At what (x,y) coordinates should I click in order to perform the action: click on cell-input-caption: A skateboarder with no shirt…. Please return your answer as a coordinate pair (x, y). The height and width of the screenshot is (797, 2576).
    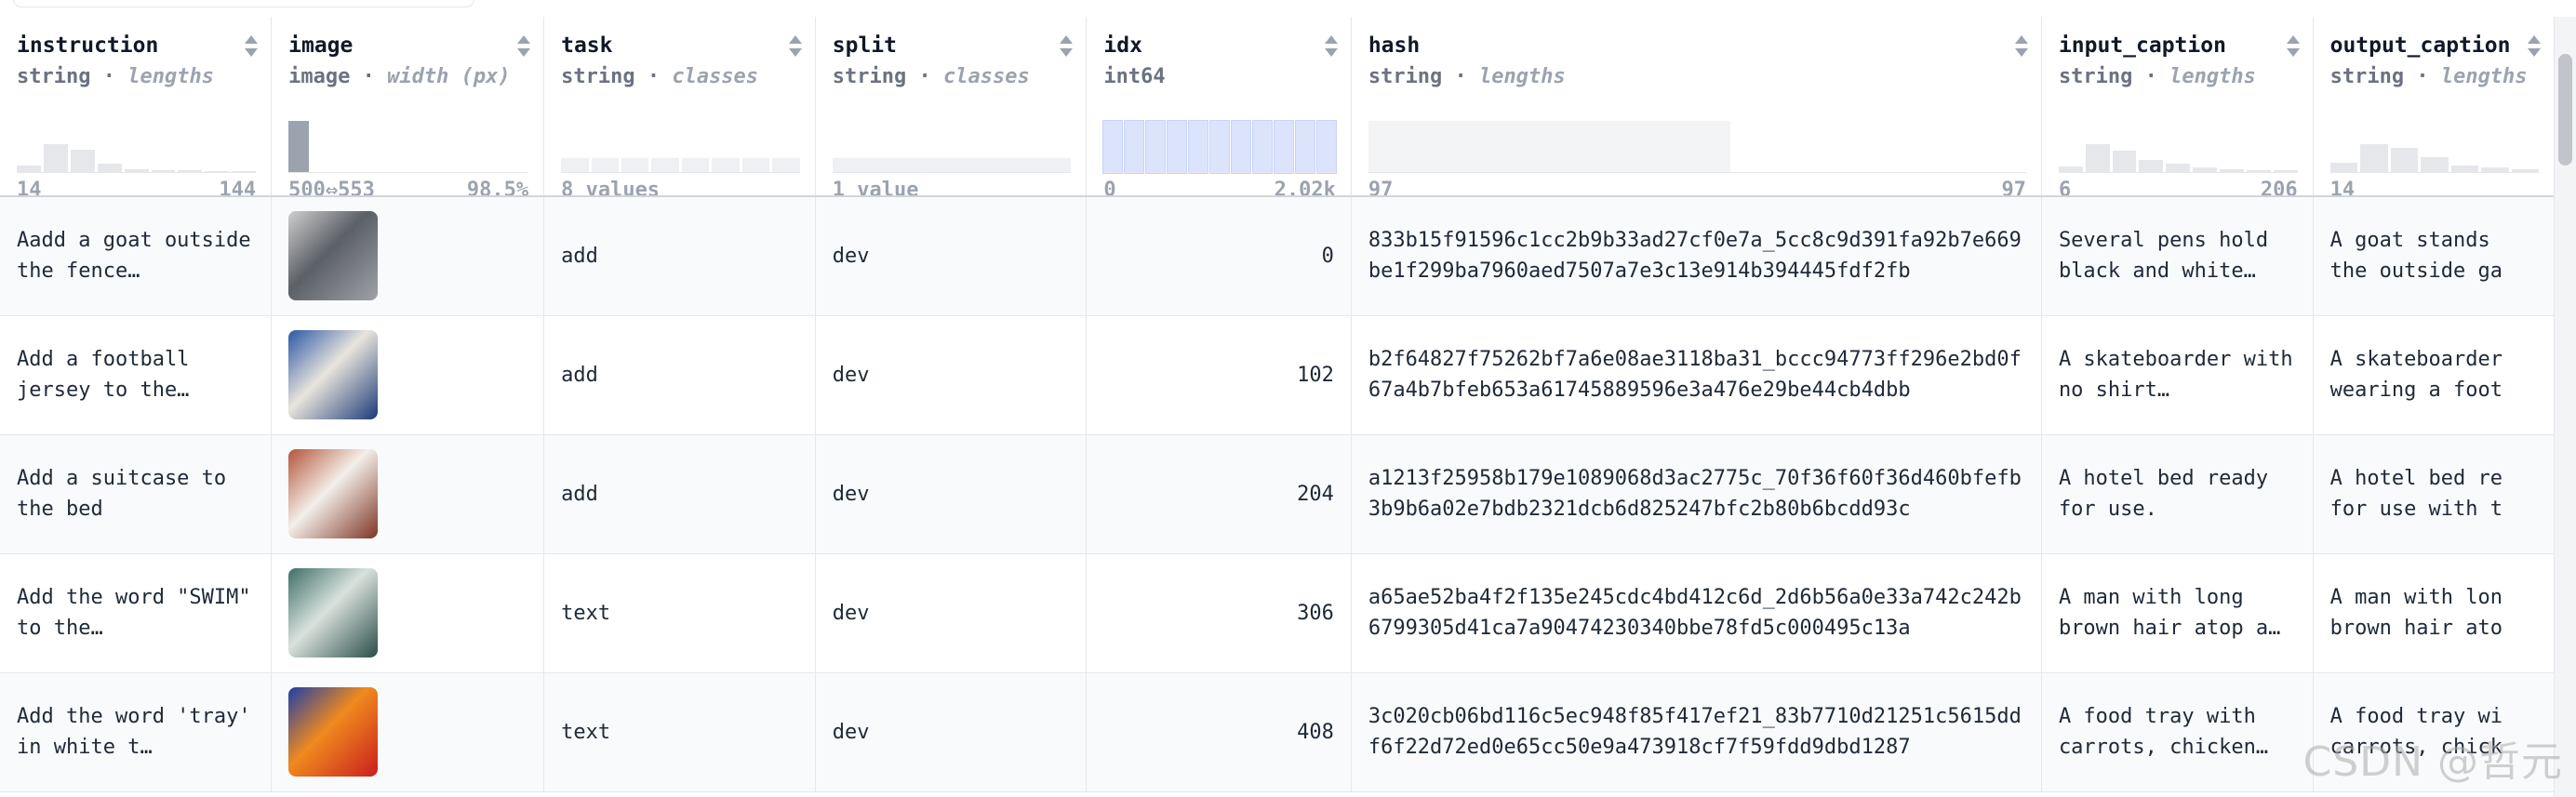
    Looking at the image, I should click on (2177, 375).